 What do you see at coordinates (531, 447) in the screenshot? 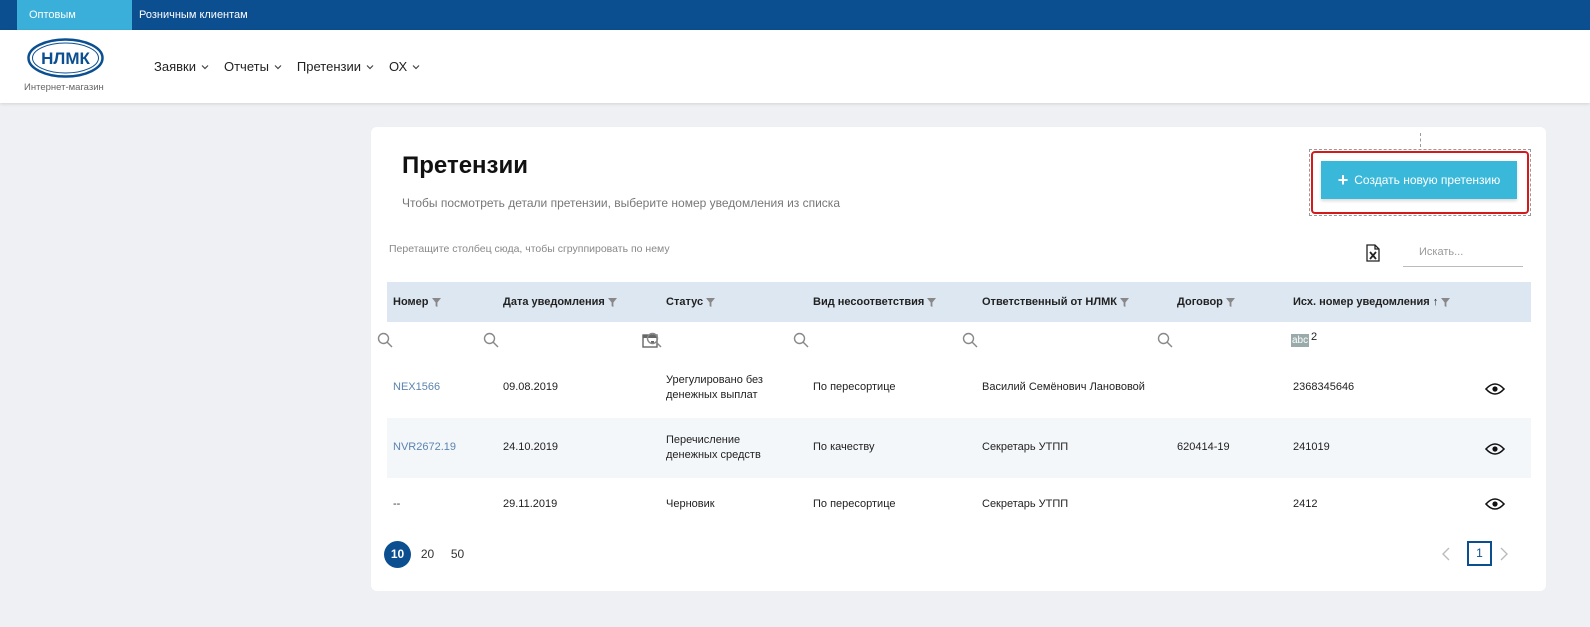
I see `cell-date: 24.10.2019` at bounding box center [531, 447].